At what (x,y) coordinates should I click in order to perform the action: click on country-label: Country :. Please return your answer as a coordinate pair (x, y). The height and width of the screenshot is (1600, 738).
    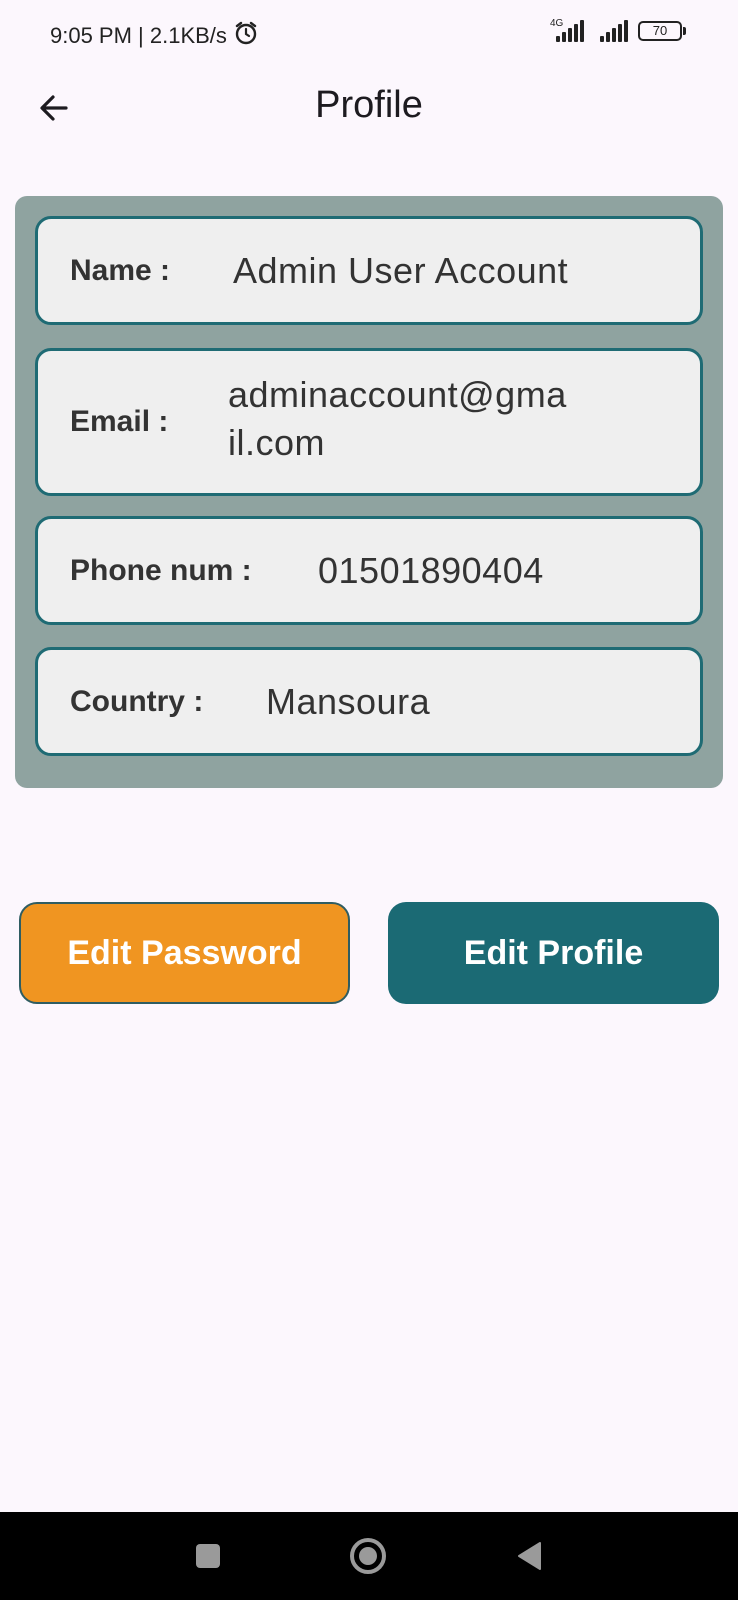
    Looking at the image, I should click on (137, 701).